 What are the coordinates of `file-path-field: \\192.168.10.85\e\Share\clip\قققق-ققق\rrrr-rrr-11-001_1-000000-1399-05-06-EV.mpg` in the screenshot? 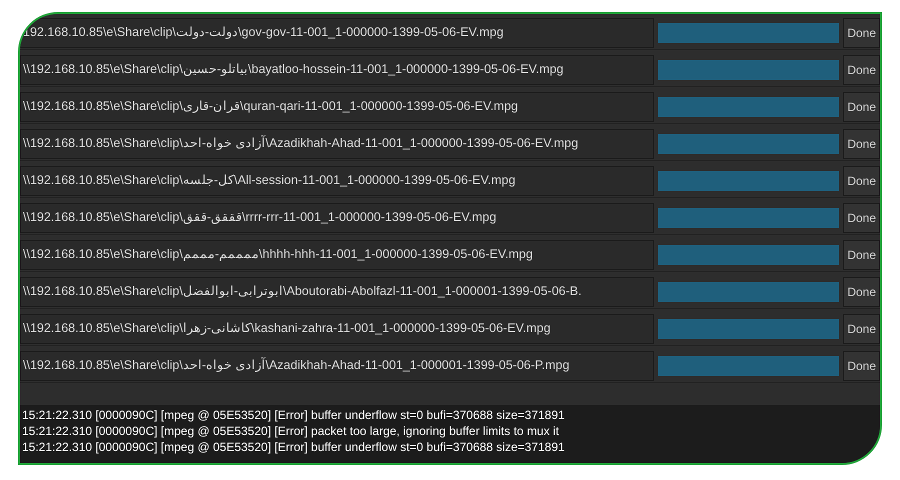 It's located at (337, 217).